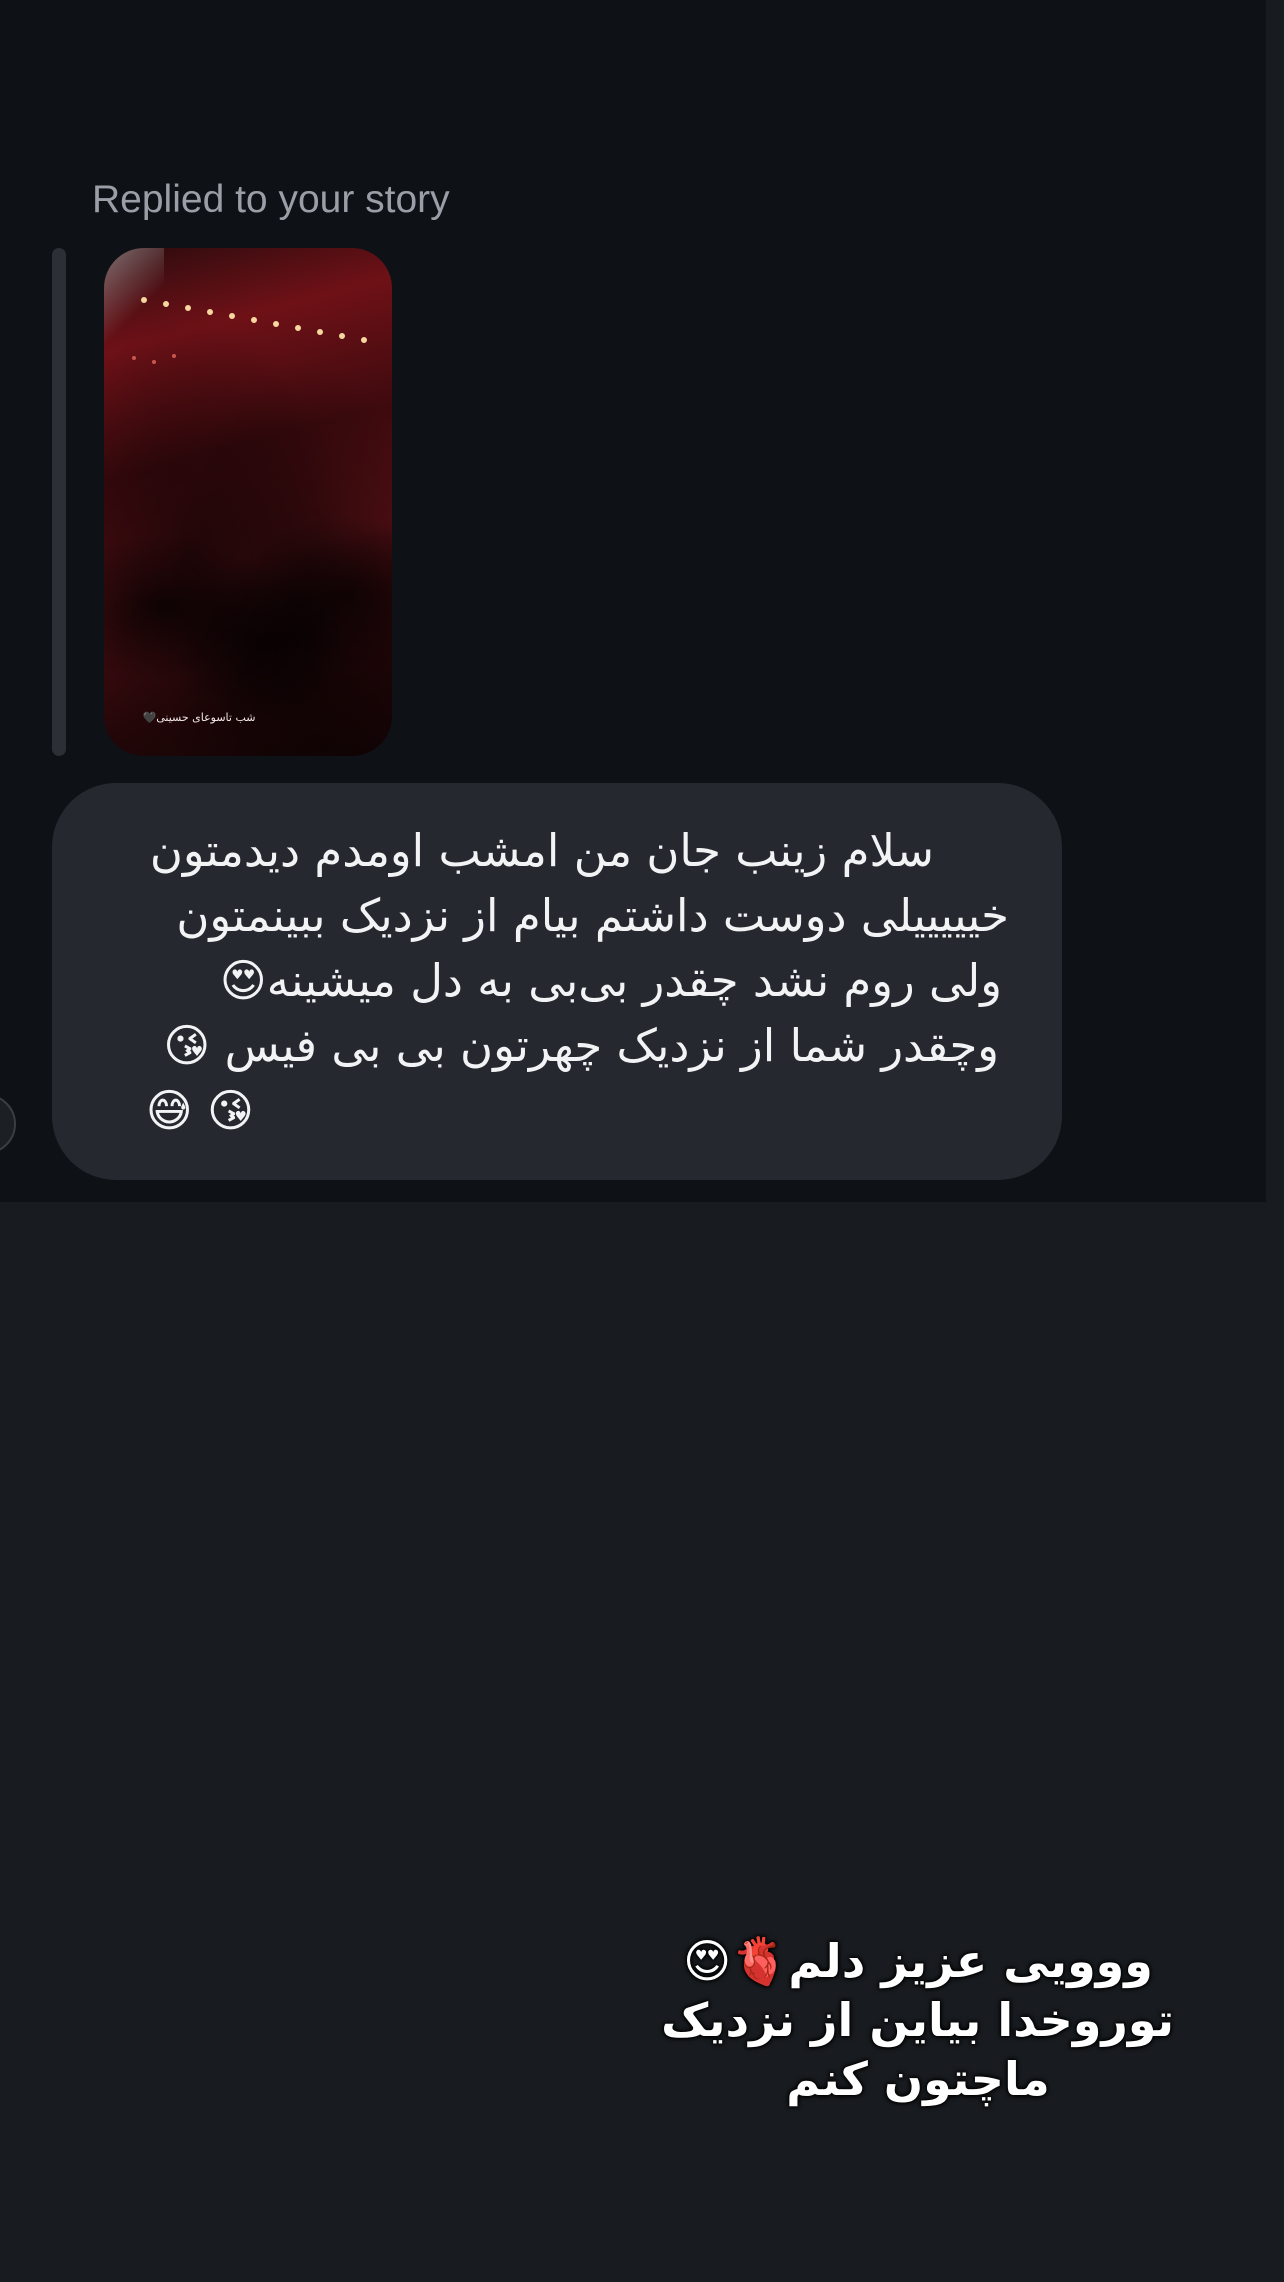 This screenshot has width=1284, height=2282. Describe the element at coordinates (610, 980) in the screenshot. I see `message-line: ولی روم نشد چقدر بی‌بی به دل میشینه😍` at that location.